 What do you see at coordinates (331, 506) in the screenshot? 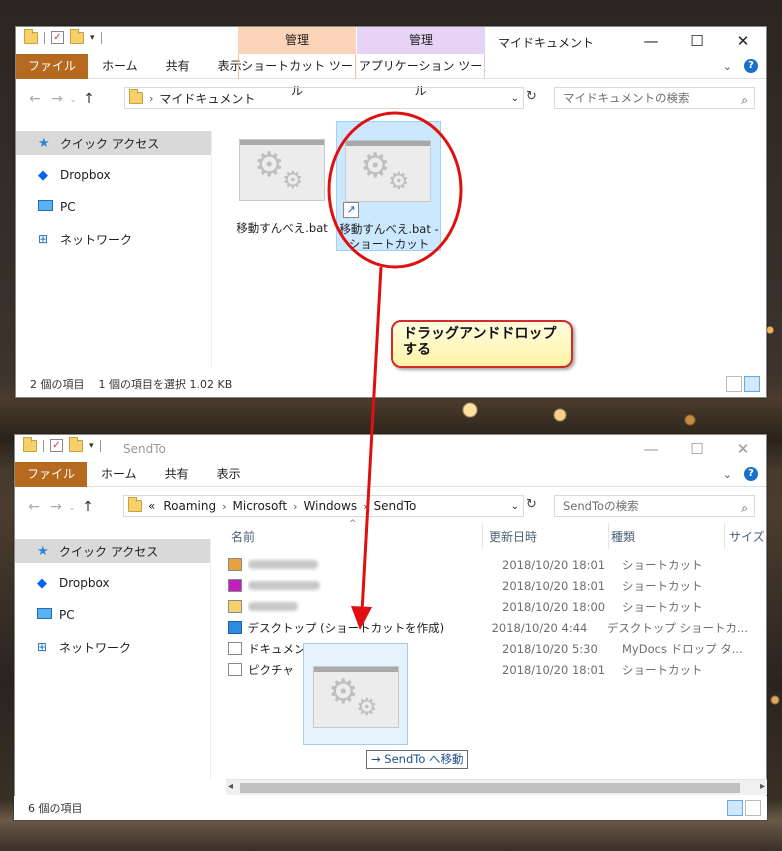
I see `breadcrumb-item: Windows` at bounding box center [331, 506].